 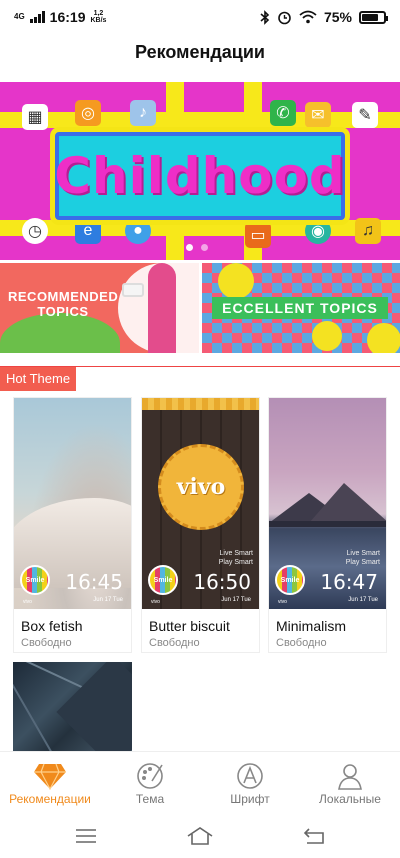 What do you see at coordinates (311, 626) in the screenshot?
I see `theme-name: Minimalism` at bounding box center [311, 626].